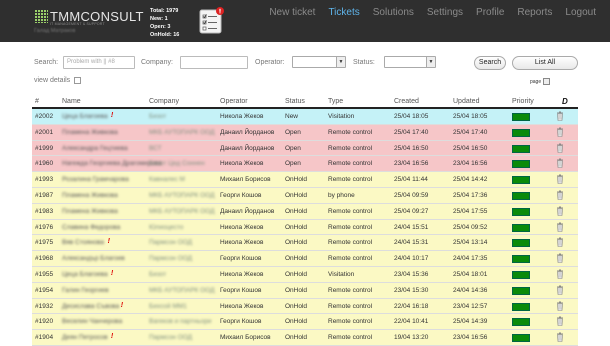 The image size is (610, 346). What do you see at coordinates (234, 101) in the screenshot?
I see `col-operator: Operator` at bounding box center [234, 101].